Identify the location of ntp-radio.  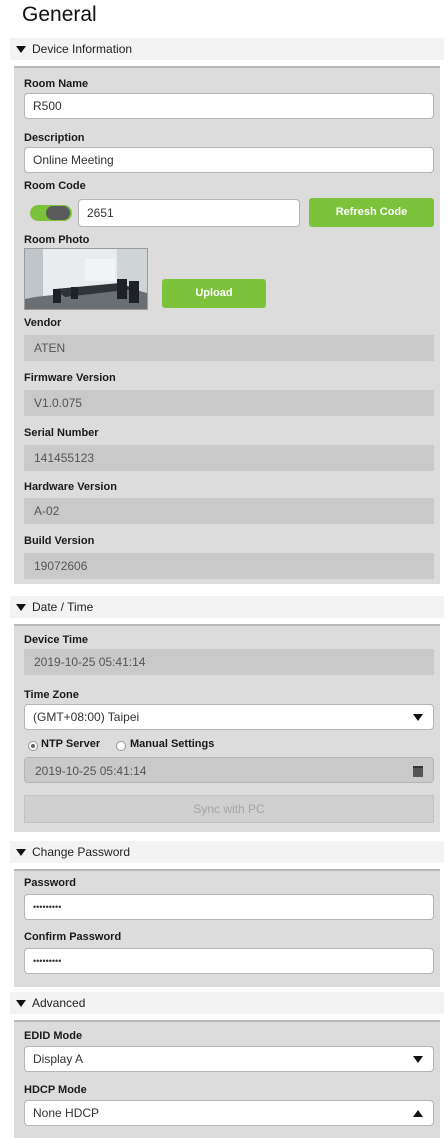
(33, 746).